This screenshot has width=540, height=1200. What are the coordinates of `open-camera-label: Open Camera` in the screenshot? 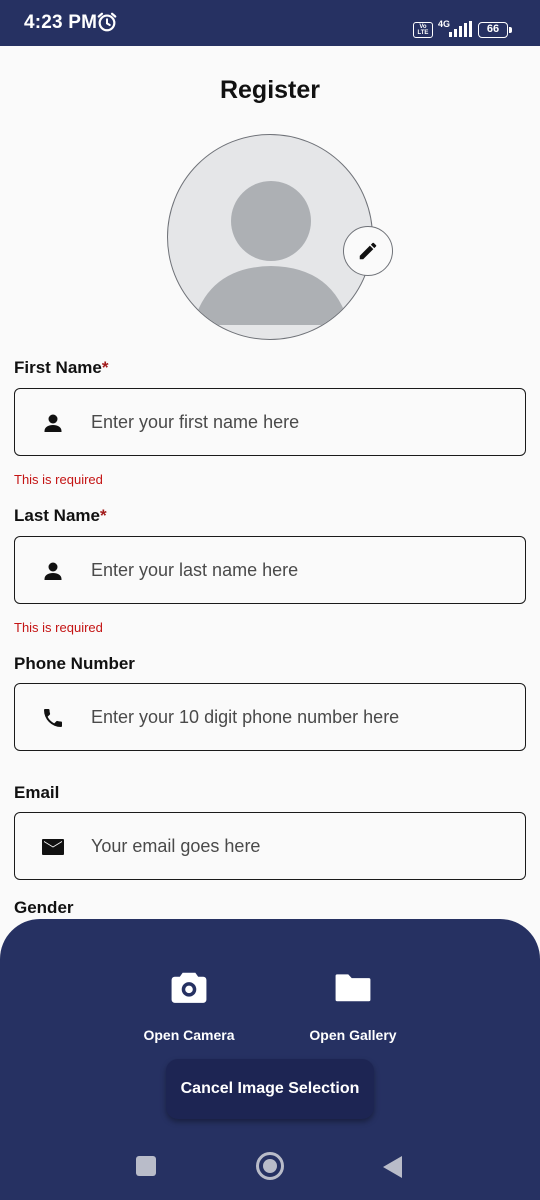 It's located at (189, 1035).